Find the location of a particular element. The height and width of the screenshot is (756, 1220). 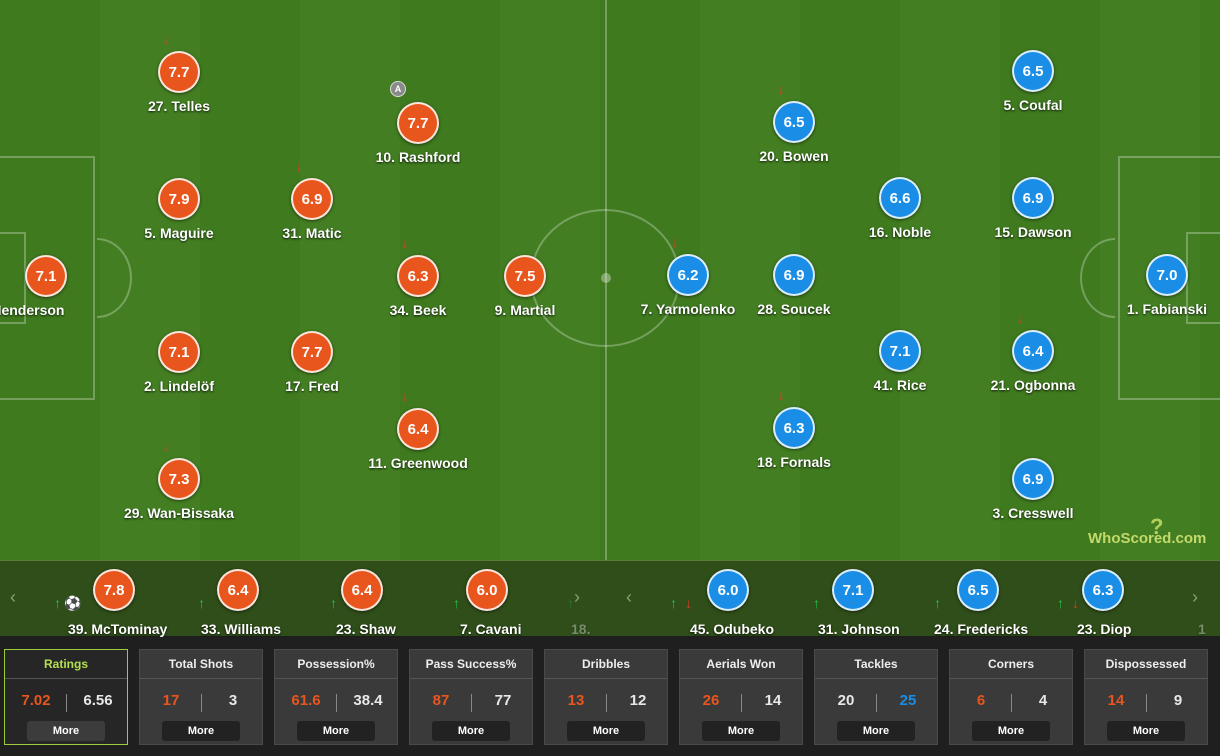

home-player: 7.5 9. Martial is located at coordinates (525, 286).